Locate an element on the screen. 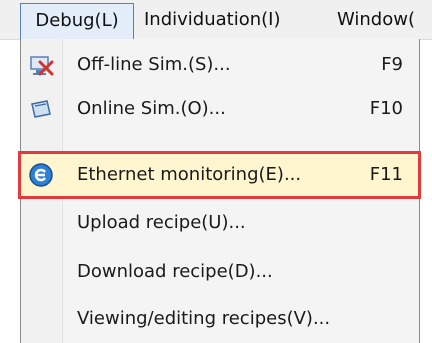 Image resolution: width=432 pixels, height=343 pixels. offline-sim-icon is located at coordinates (41, 65).